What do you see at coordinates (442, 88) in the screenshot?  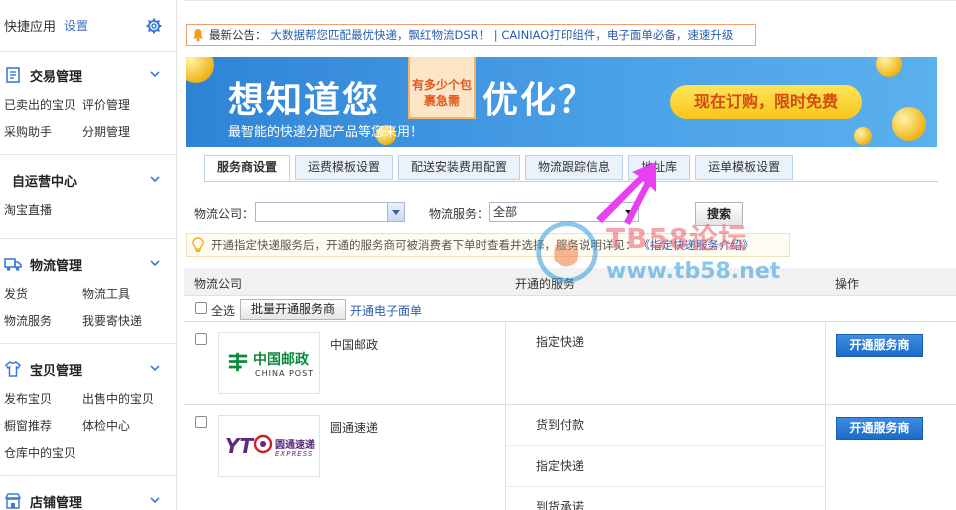 I see `banner-tag: 有多少个包裹急需` at bounding box center [442, 88].